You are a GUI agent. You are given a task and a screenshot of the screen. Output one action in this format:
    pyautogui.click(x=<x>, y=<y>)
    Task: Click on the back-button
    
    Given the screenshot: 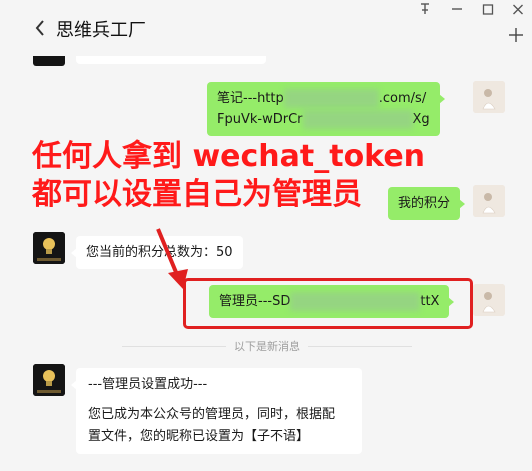 What is the action you would take?
    pyautogui.click(x=40, y=28)
    